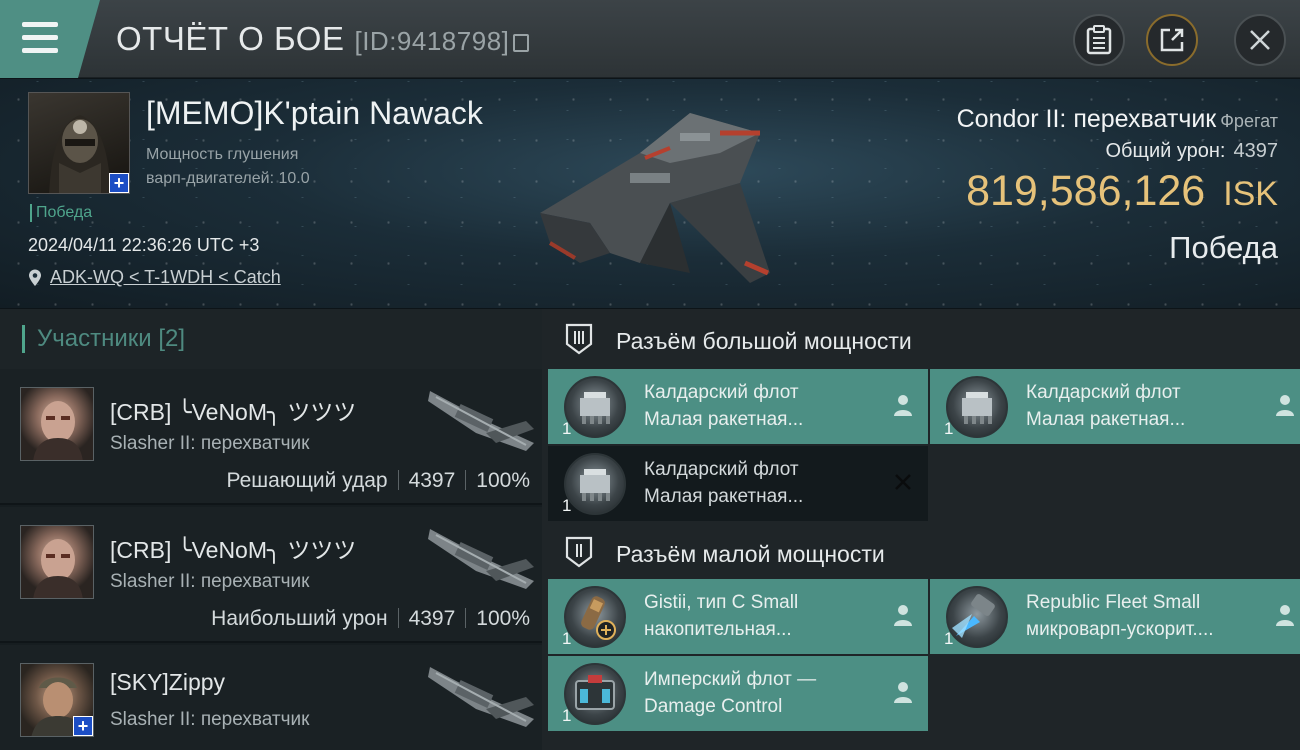  What do you see at coordinates (721, 602) in the screenshot?
I see `module-name-line1: Gistii, тип C Small` at bounding box center [721, 602].